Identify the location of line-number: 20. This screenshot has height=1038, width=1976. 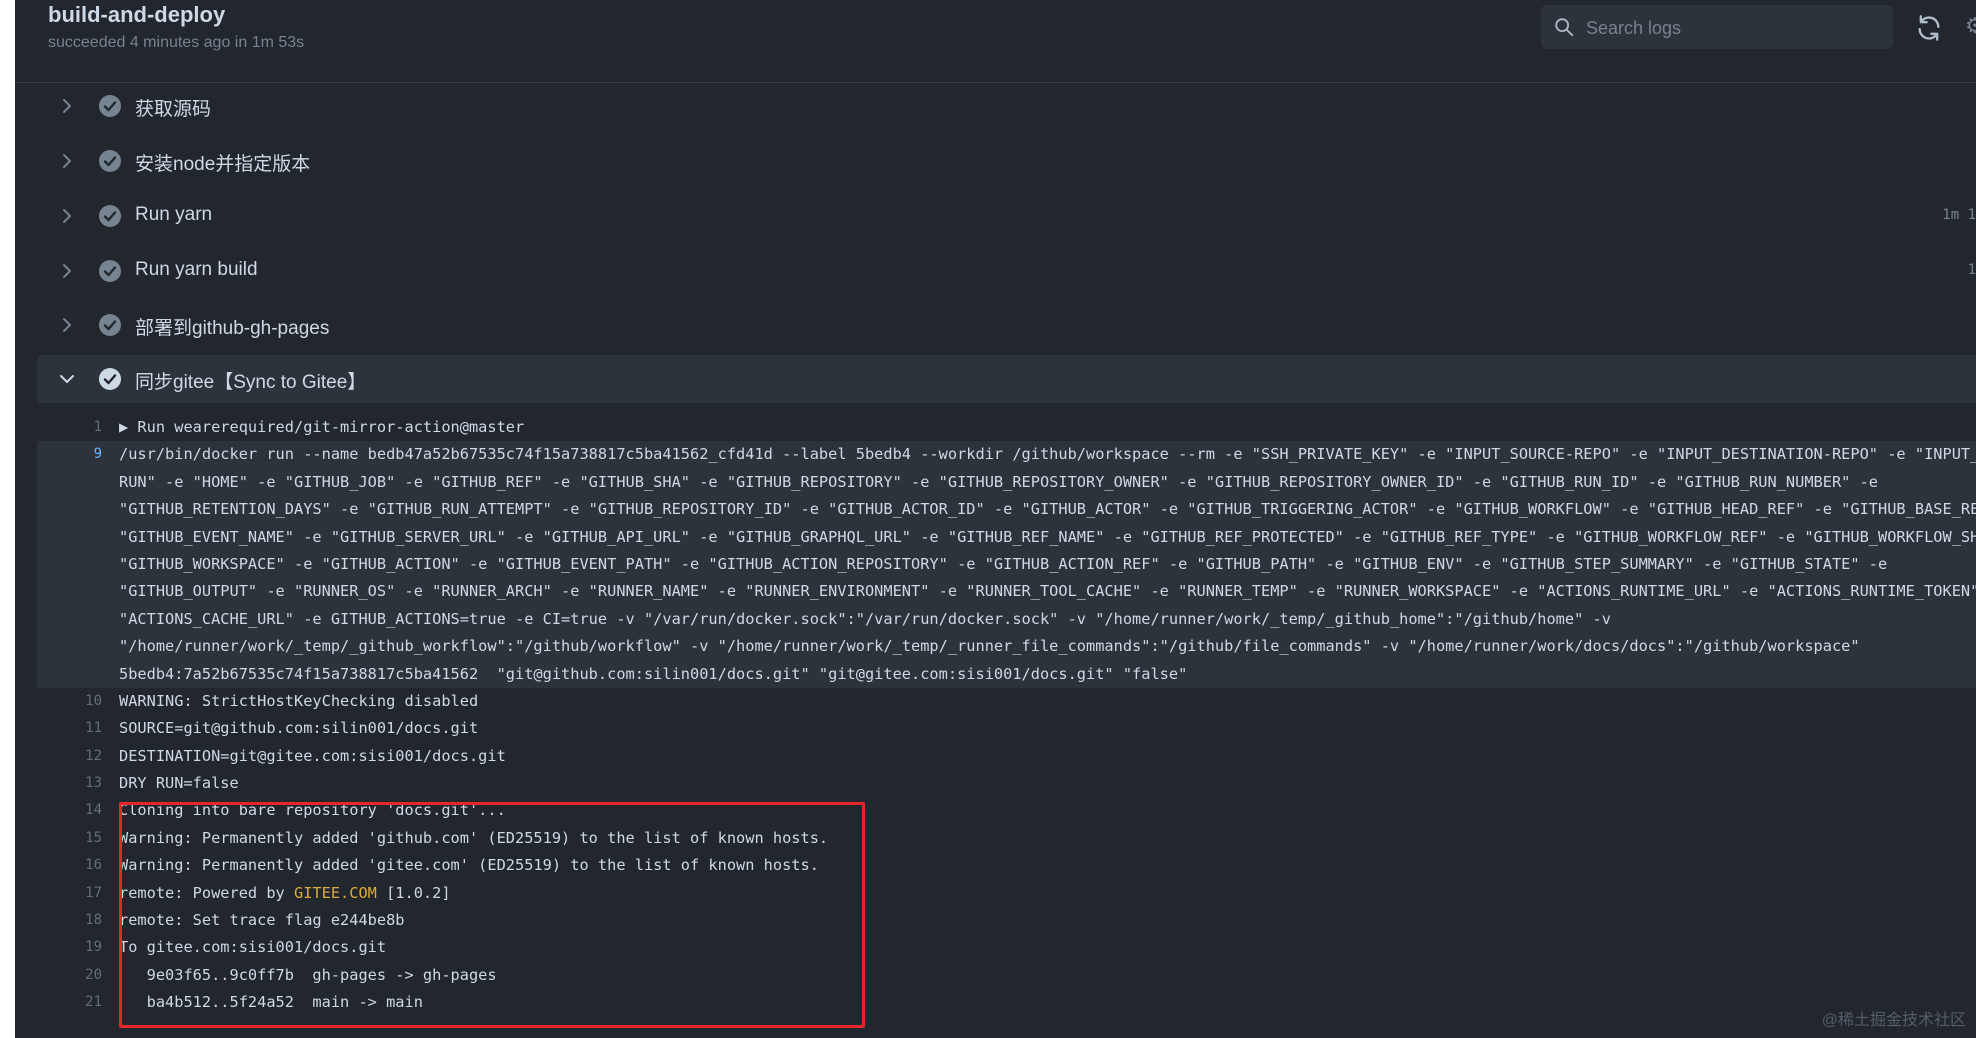
(69, 975).